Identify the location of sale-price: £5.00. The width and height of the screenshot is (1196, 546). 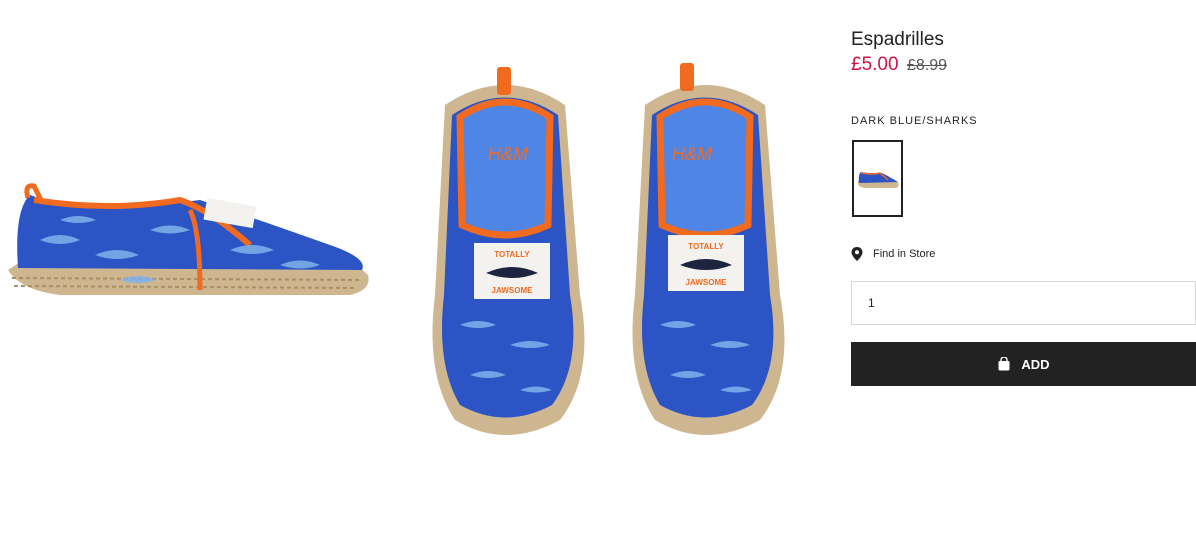
(875, 64).